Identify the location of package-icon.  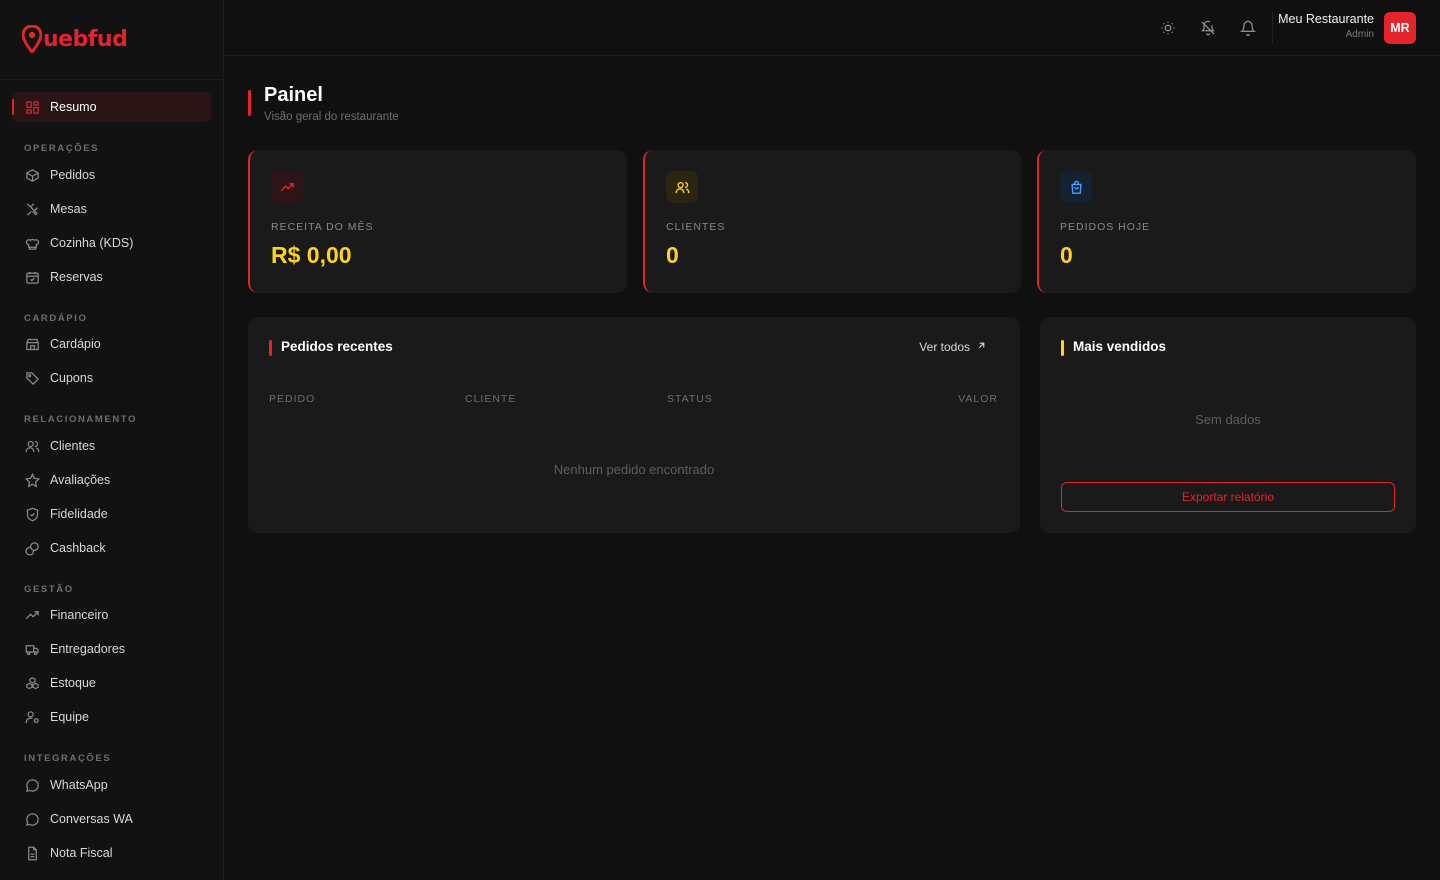
(32, 175).